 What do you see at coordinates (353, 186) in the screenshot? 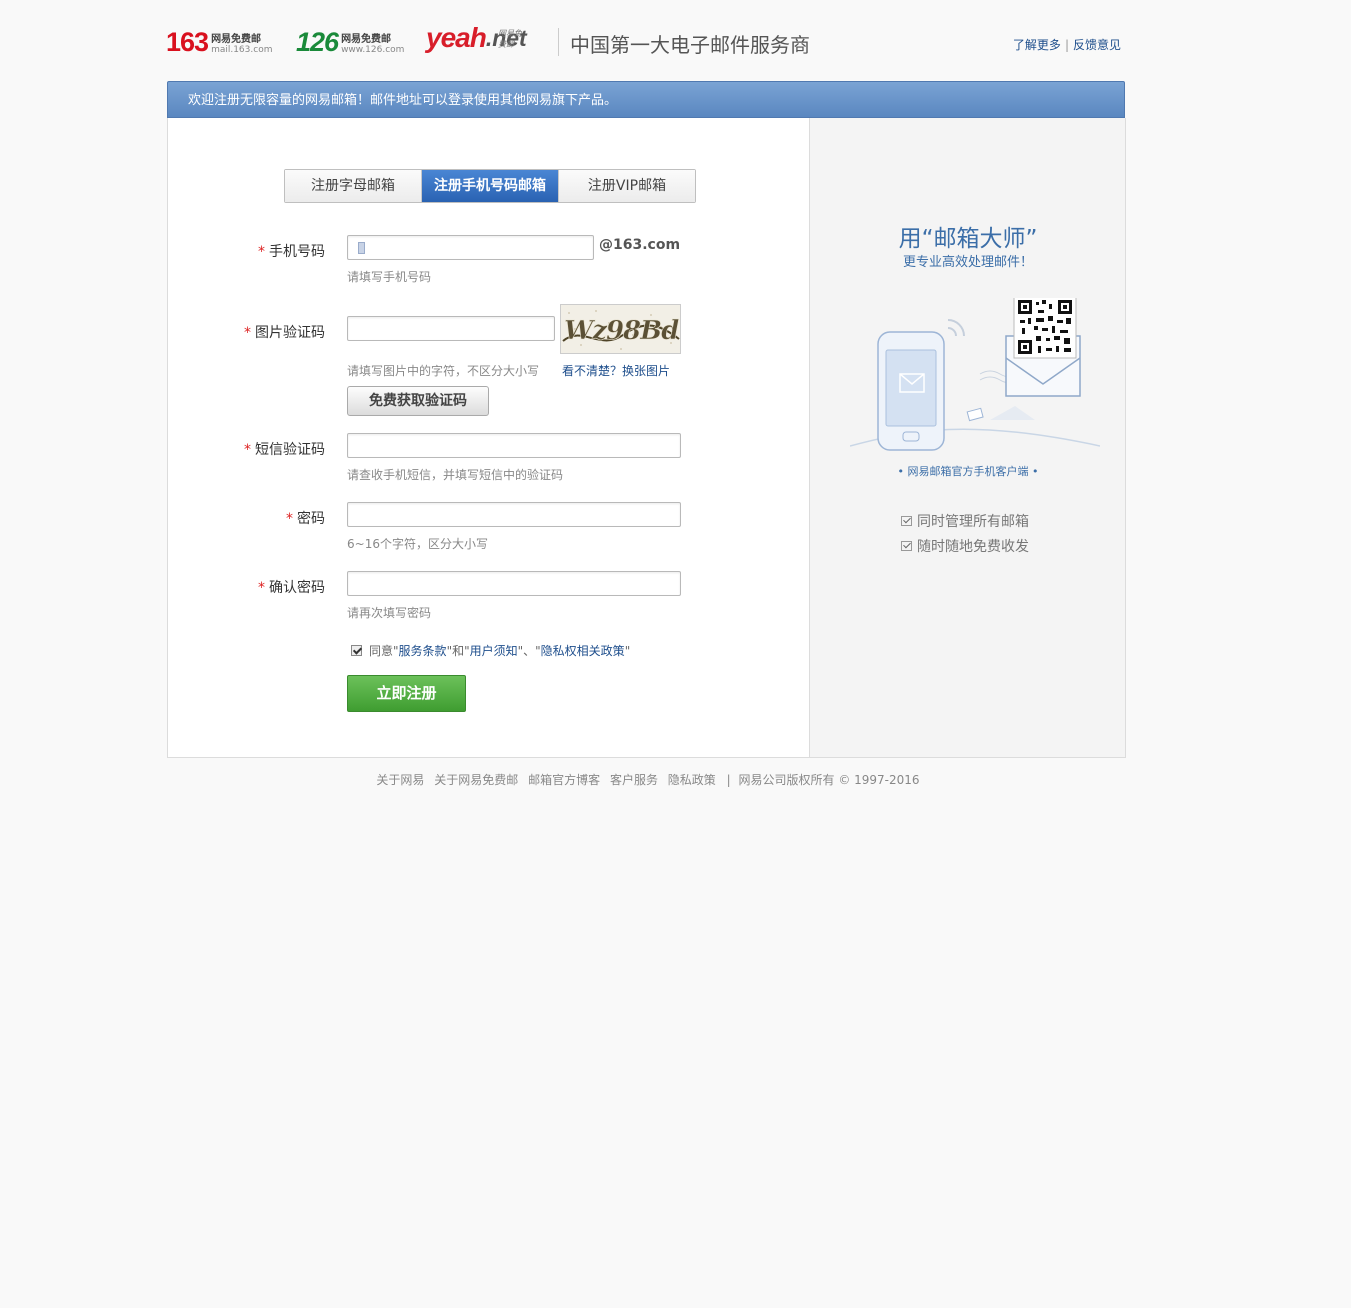
I see `tab-letter-mailbox: 注册字母邮箱` at bounding box center [353, 186].